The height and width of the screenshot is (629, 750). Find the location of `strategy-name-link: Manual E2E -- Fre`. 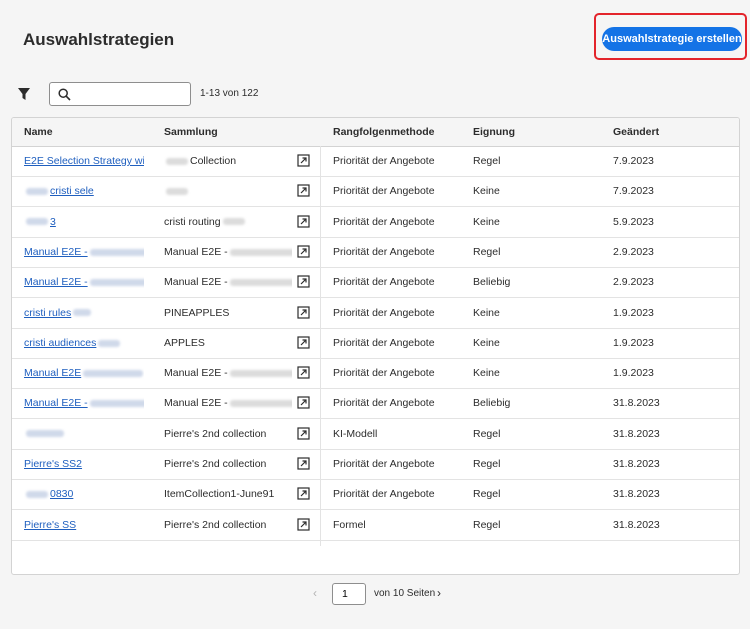

strategy-name-link: Manual E2E -- Fre is located at coordinates (84, 252).